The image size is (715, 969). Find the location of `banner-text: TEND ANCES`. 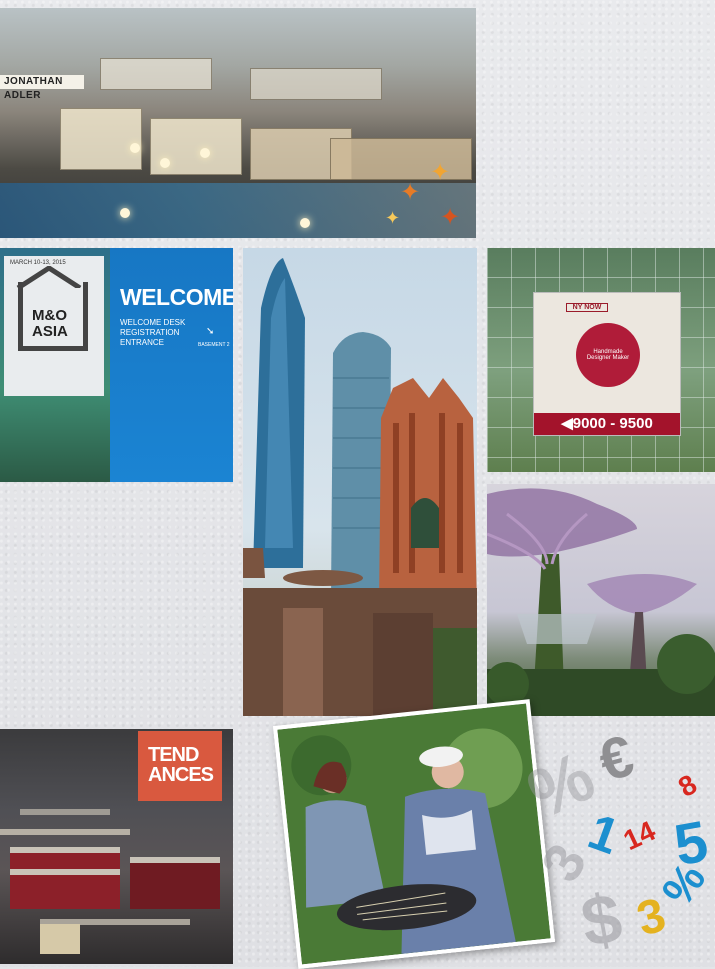

banner-text: TEND ANCES is located at coordinates (181, 765).